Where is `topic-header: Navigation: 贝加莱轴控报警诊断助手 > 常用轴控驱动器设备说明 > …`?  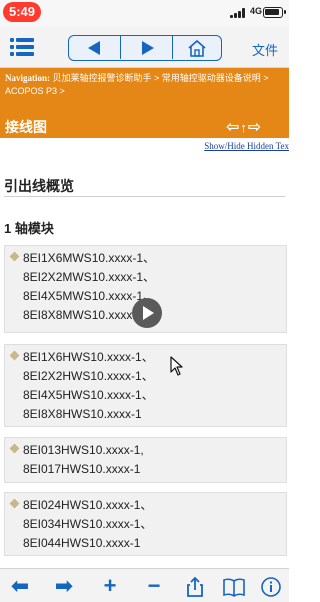 topic-header: Navigation: 贝加莱轴控报警诊断助手 > 常用轴控驱动器设备说明 > … is located at coordinates (144, 103).